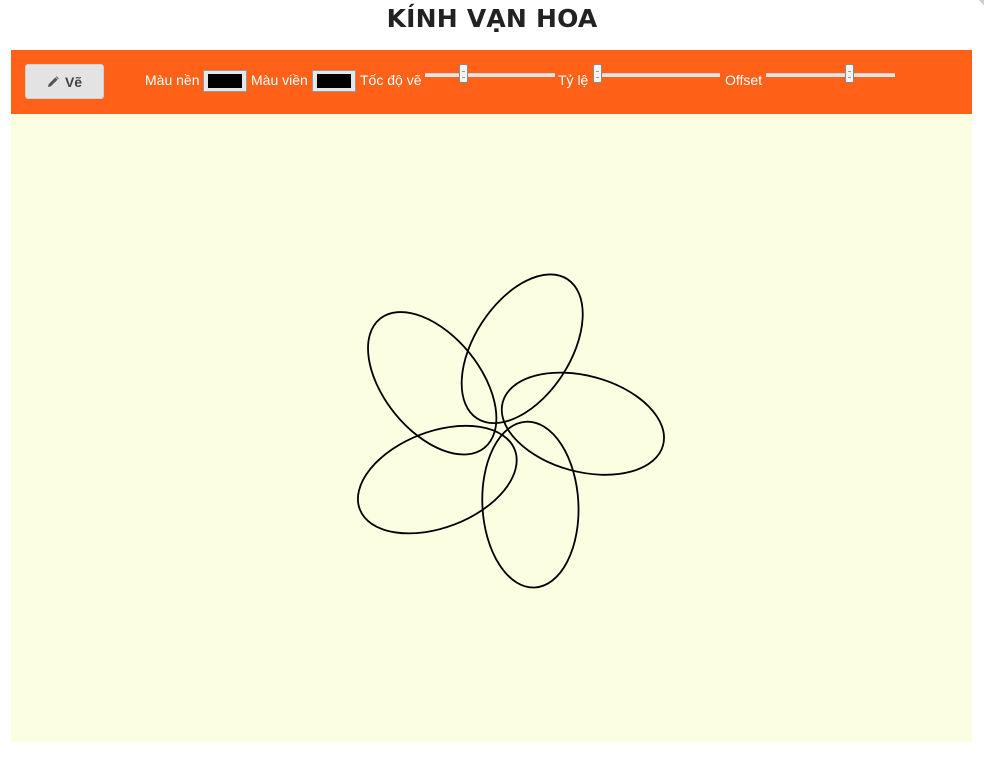 This screenshot has height=759, width=984. I want to click on speed-label: Tốc độ vẽ, so click(391, 80).